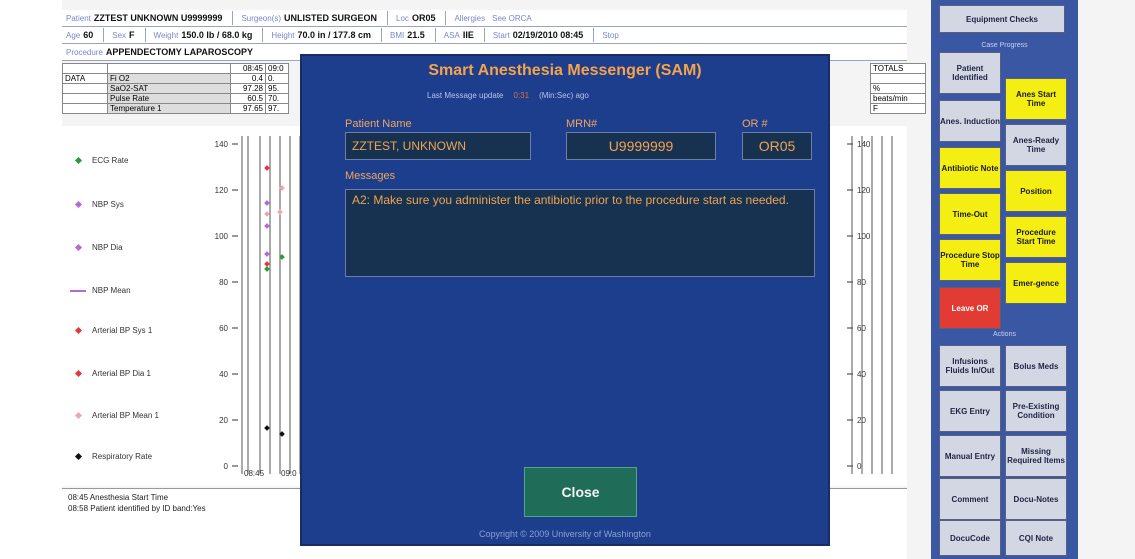 This screenshot has width=1135, height=559. Describe the element at coordinates (378, 124) in the screenshot. I see `patient-name-label: Patient Name` at that location.